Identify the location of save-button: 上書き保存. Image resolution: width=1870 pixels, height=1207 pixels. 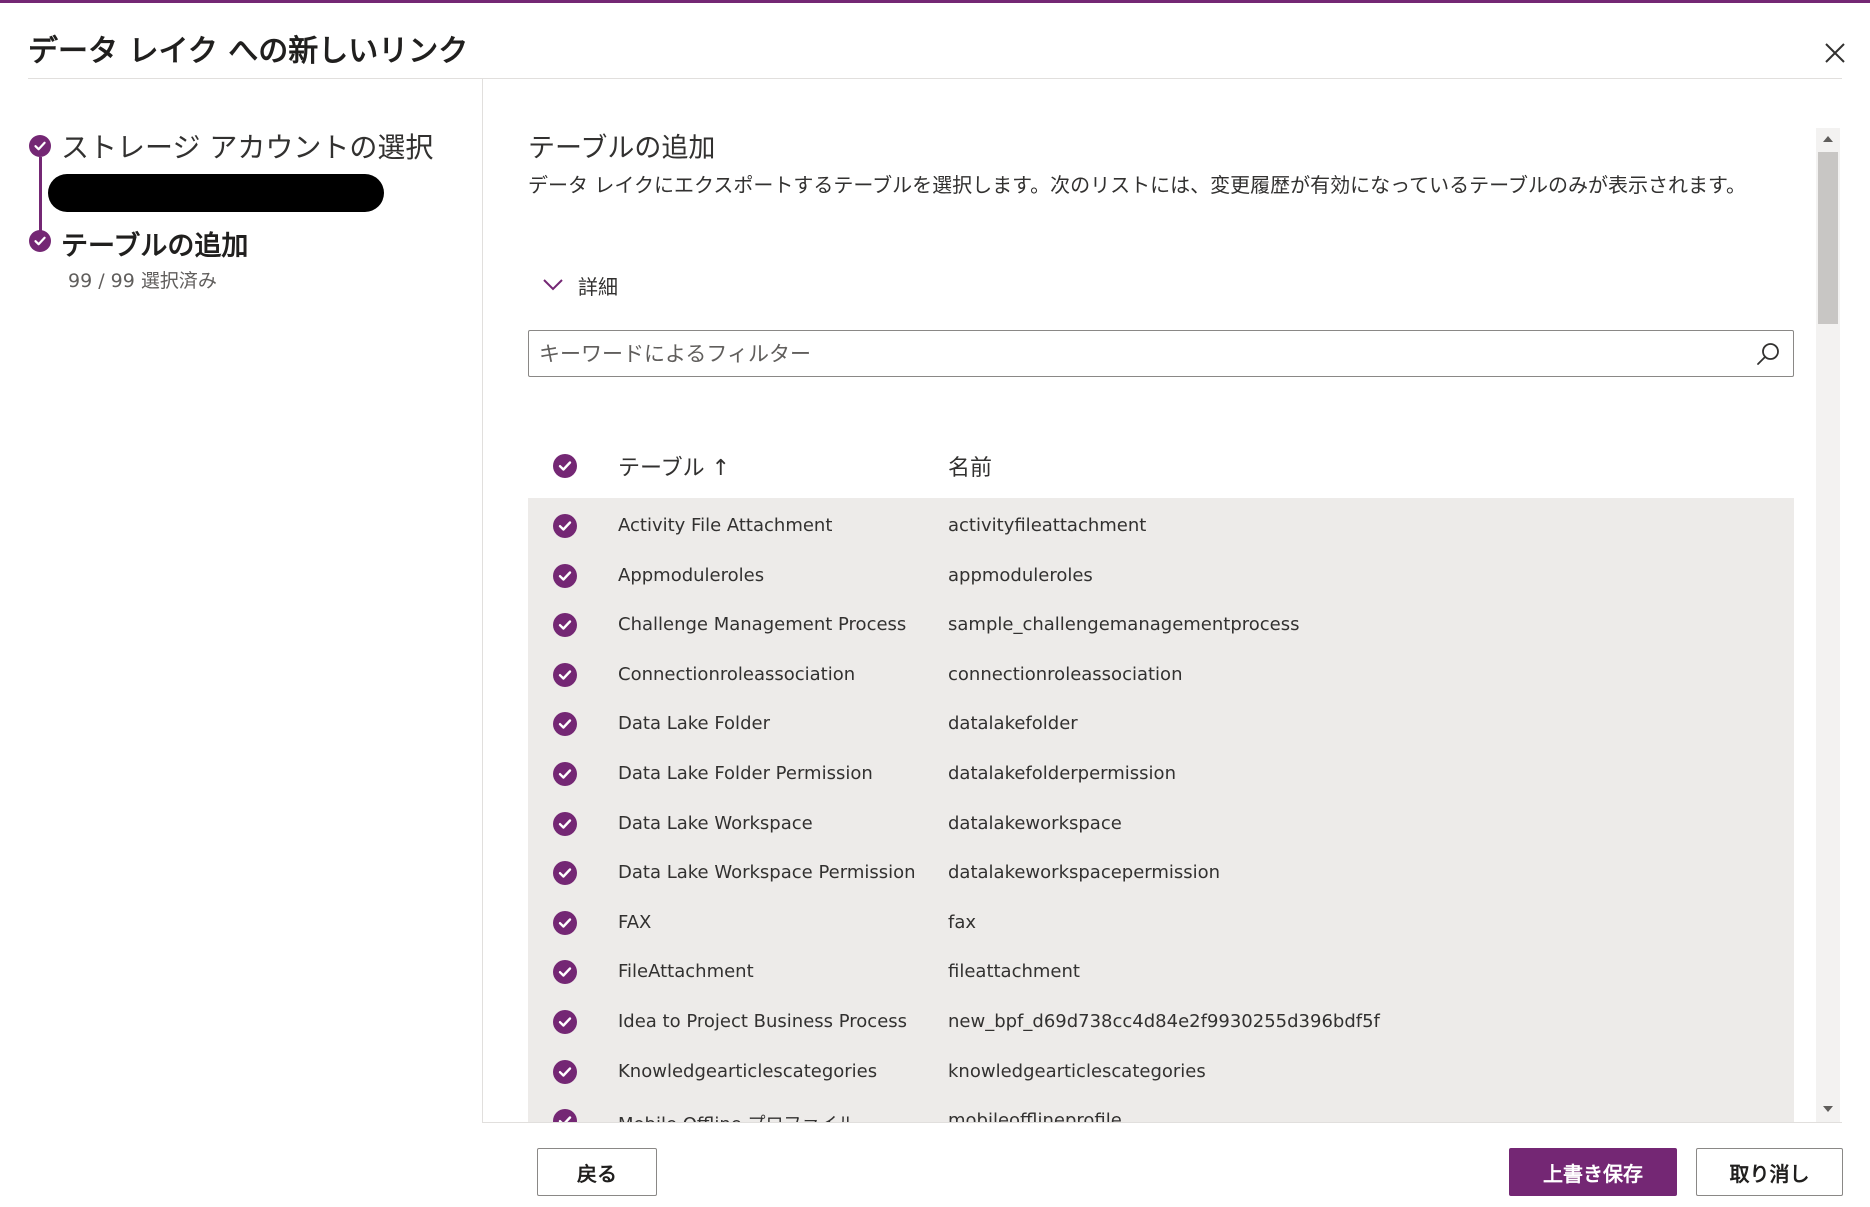
(1593, 1172).